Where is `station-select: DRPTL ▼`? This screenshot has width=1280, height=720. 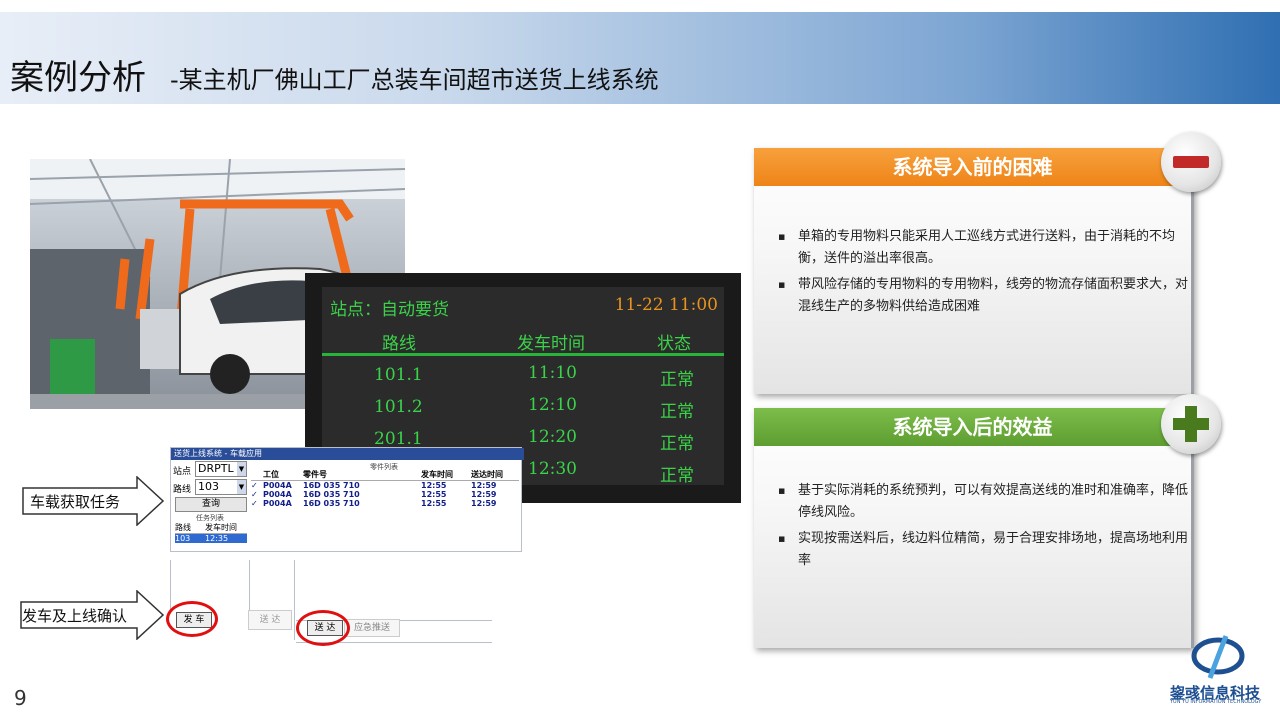 station-select: DRPTL ▼ is located at coordinates (221, 469).